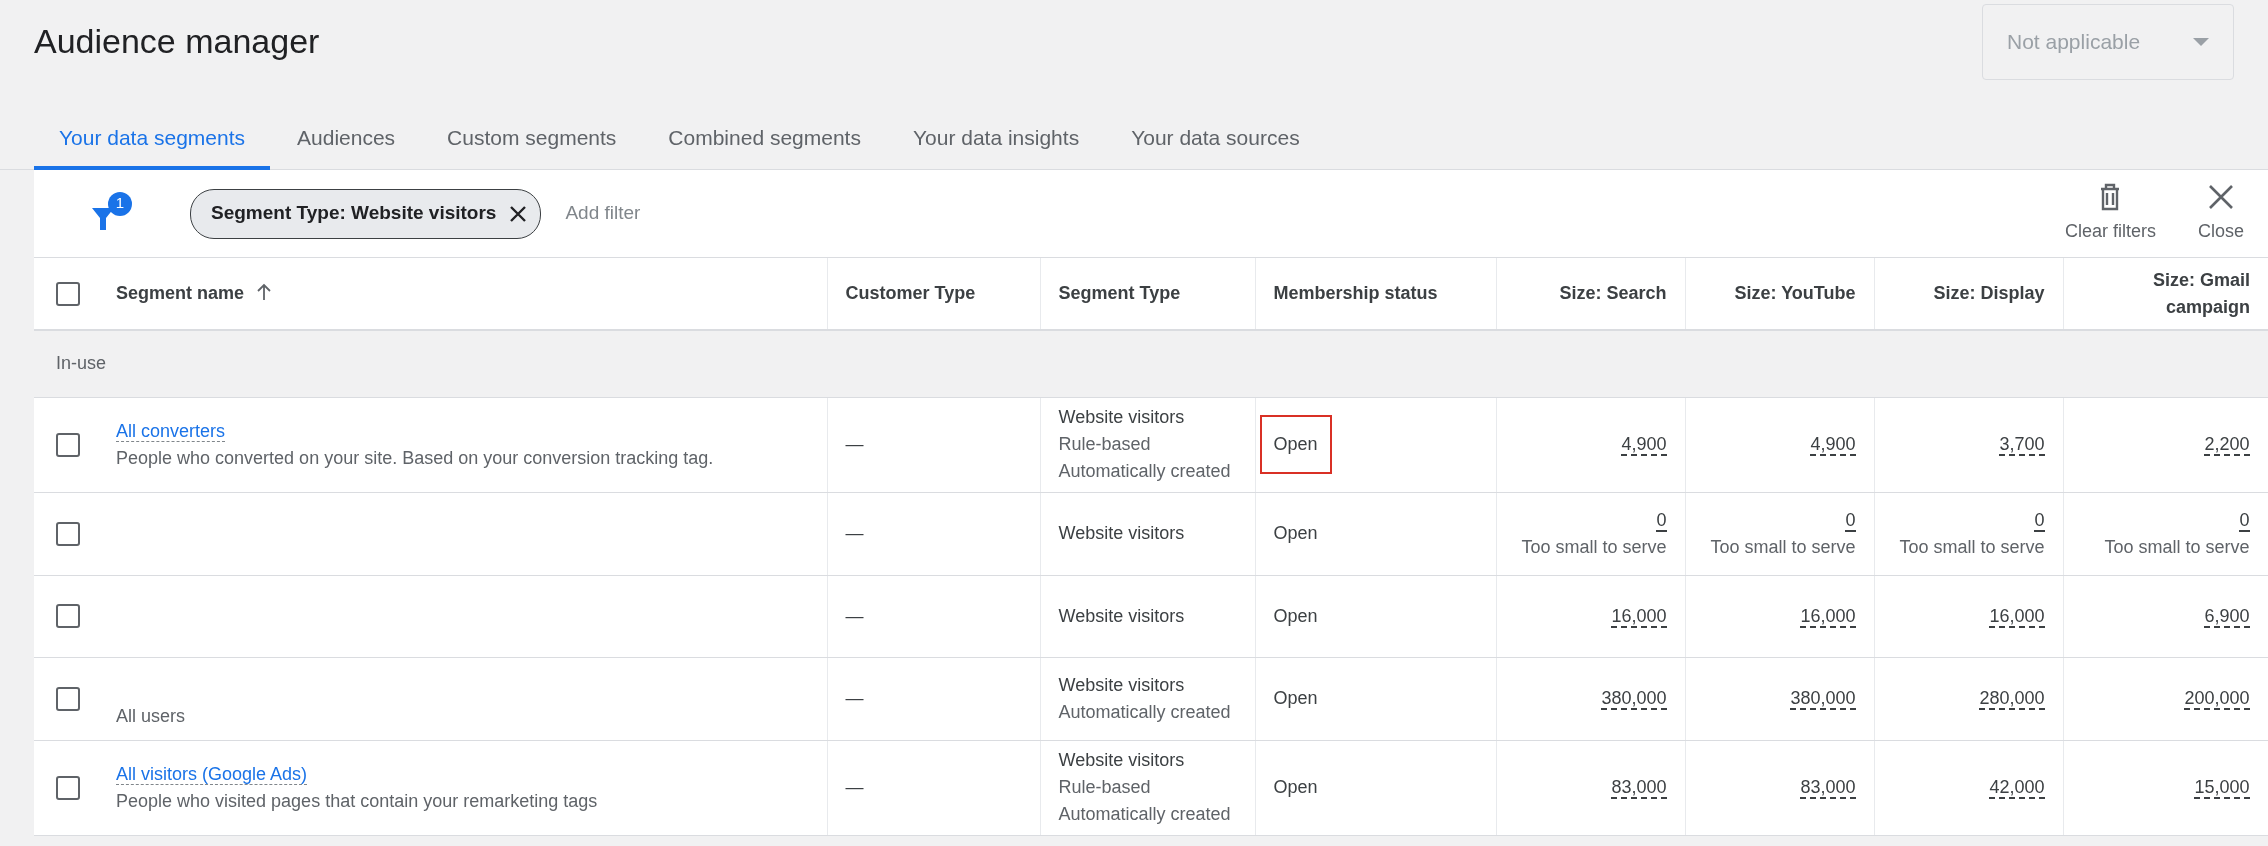  Describe the element at coordinates (2222, 788) in the screenshot. I see `size-value: 15,000` at that location.